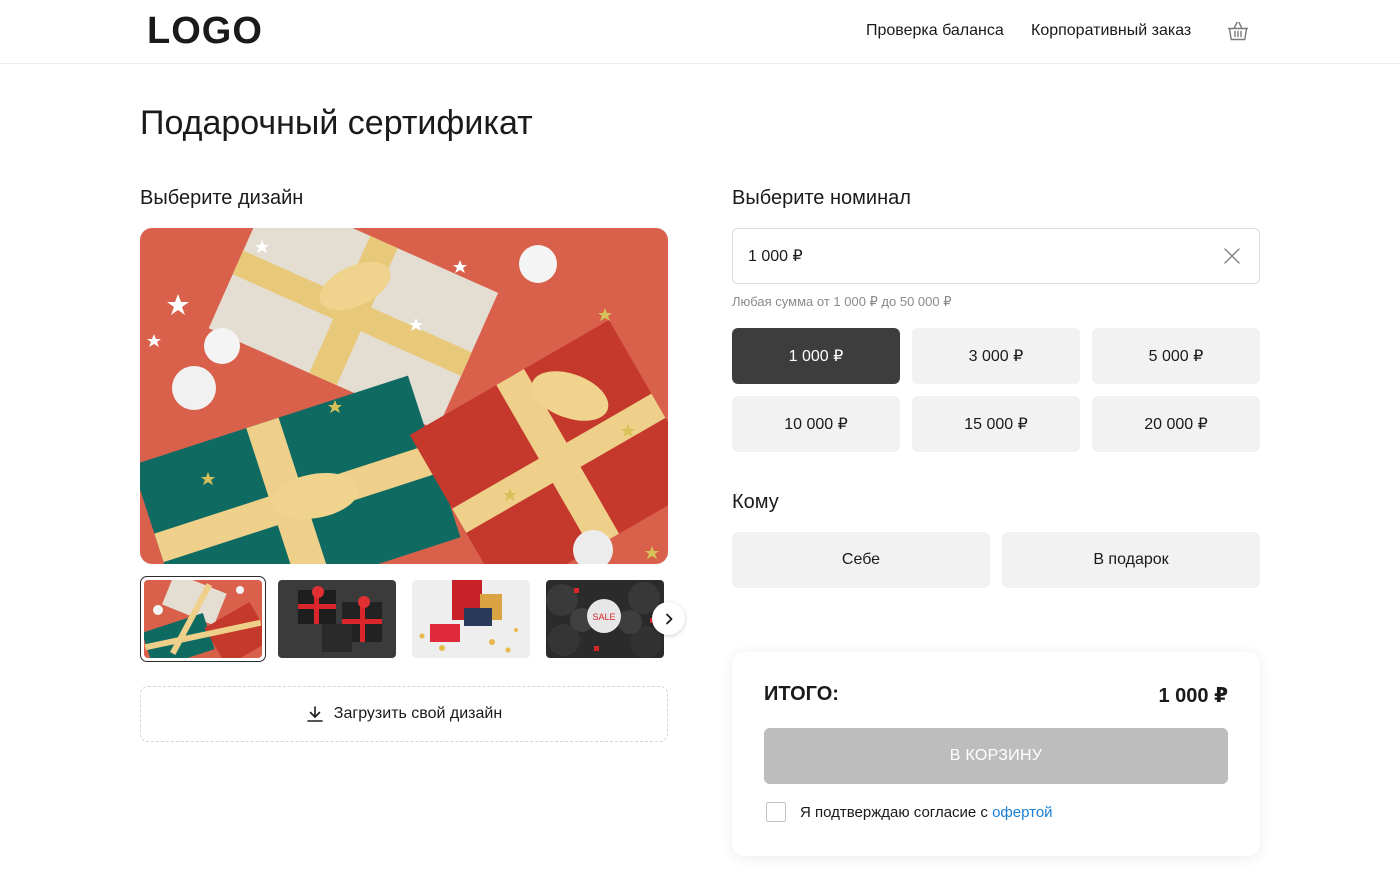 This screenshot has height=890, width=1400. I want to click on close-icon, so click(1232, 256).